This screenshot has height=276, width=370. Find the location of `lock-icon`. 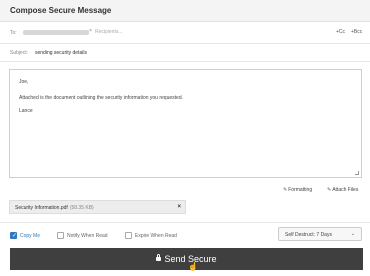

lock-icon is located at coordinates (159, 257).